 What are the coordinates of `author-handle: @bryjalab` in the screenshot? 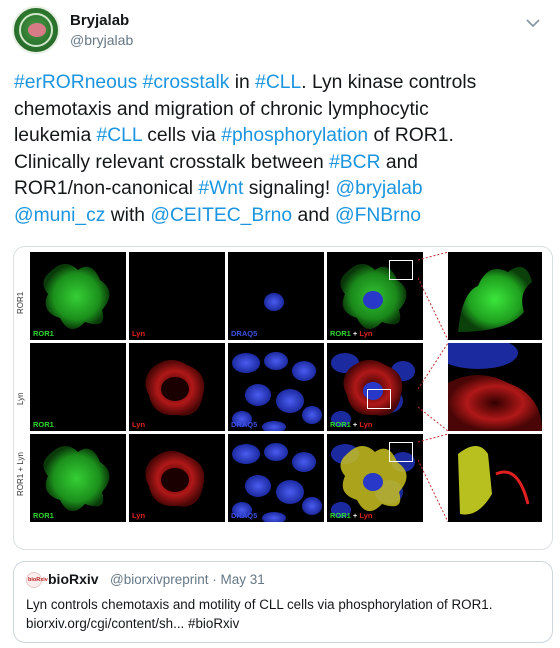 It's located at (101, 40).